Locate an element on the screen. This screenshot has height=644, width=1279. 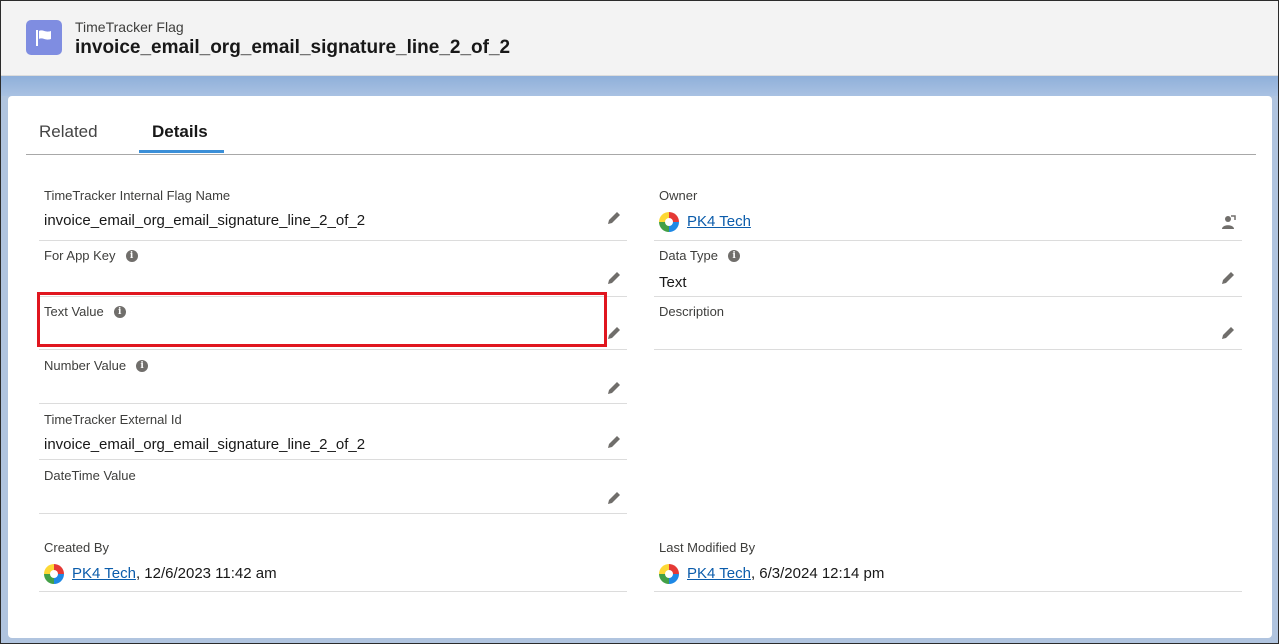
field-label: Owner is located at coordinates (678, 195).